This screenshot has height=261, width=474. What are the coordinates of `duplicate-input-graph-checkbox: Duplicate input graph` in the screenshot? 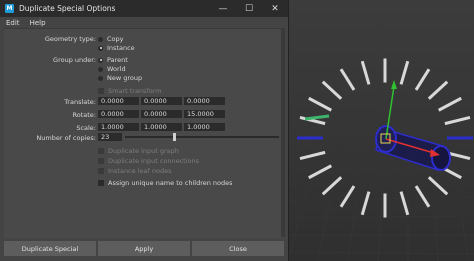 It's located at (138, 151).